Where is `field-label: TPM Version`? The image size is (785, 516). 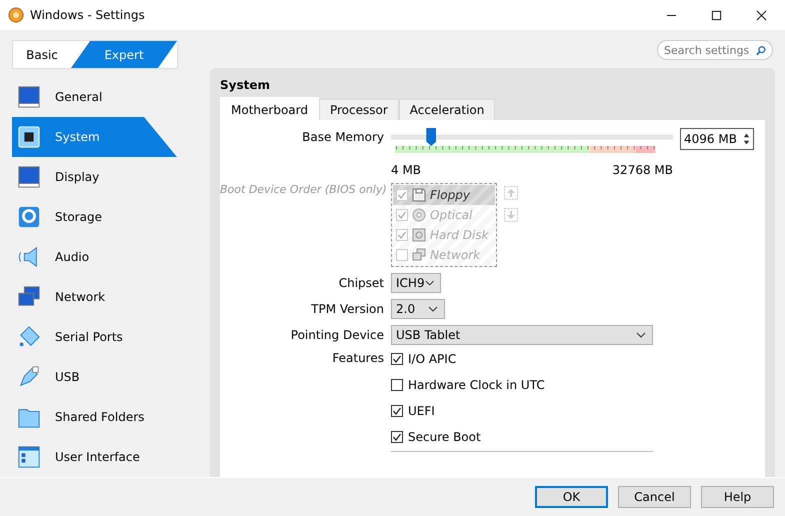
field-label: TPM Version is located at coordinates (347, 309).